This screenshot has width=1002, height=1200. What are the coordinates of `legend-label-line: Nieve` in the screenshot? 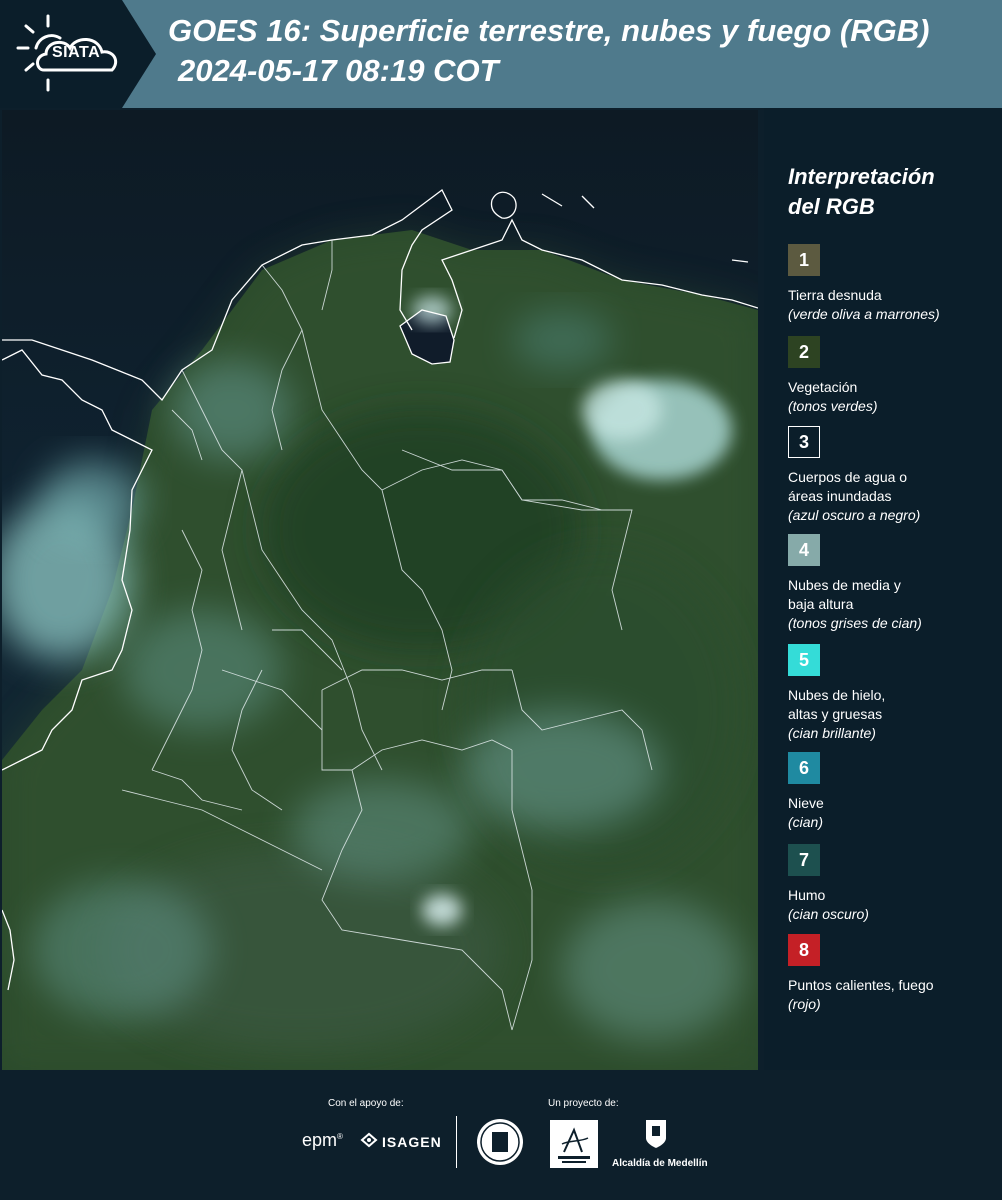 It's located at (806, 803).